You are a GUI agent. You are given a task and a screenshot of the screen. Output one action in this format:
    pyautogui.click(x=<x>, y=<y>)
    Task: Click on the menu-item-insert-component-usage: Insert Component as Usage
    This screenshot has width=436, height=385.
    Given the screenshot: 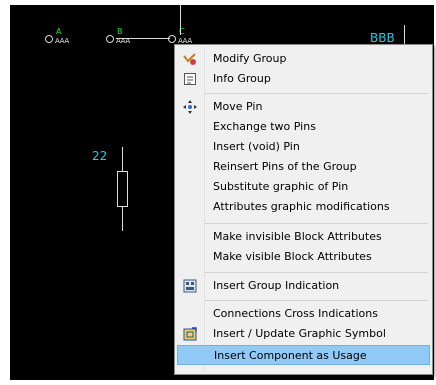 What is the action you would take?
    pyautogui.click(x=303, y=355)
    